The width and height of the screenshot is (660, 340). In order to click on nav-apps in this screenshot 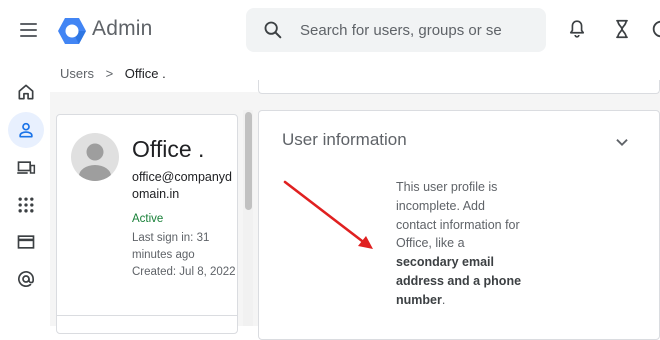, I will do `click(26, 205)`.